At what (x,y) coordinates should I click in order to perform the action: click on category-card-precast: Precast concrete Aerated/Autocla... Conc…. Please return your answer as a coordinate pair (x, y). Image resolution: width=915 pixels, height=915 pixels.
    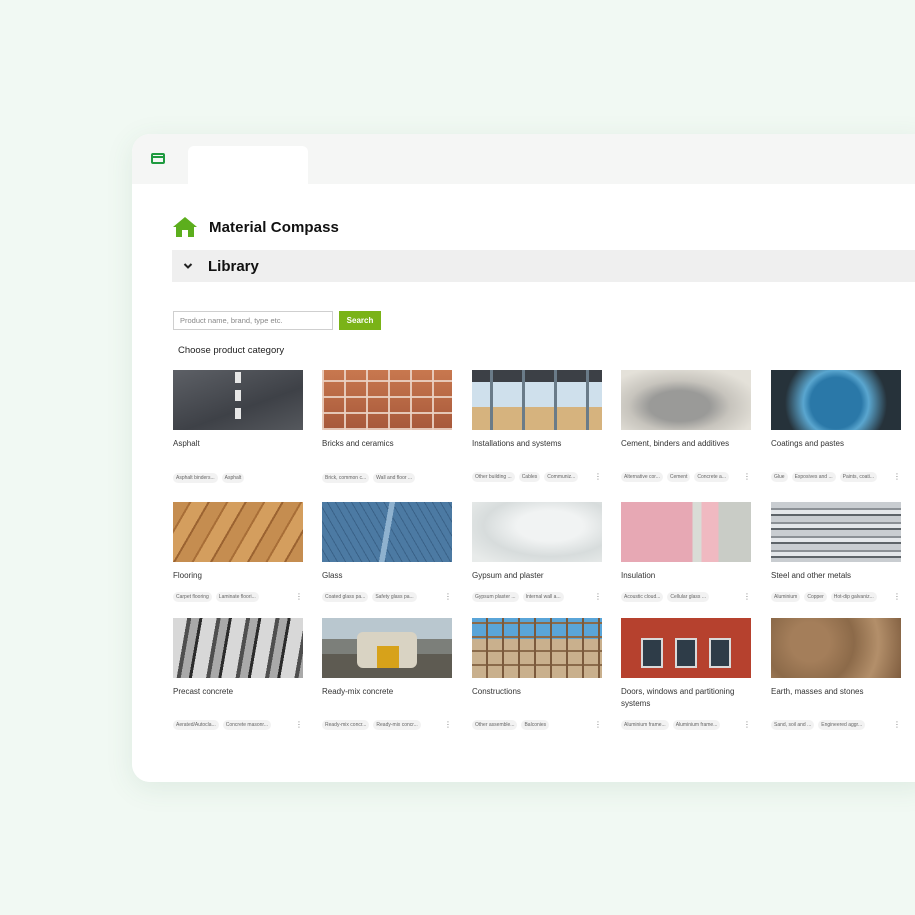
    Looking at the image, I should click on (238, 674).